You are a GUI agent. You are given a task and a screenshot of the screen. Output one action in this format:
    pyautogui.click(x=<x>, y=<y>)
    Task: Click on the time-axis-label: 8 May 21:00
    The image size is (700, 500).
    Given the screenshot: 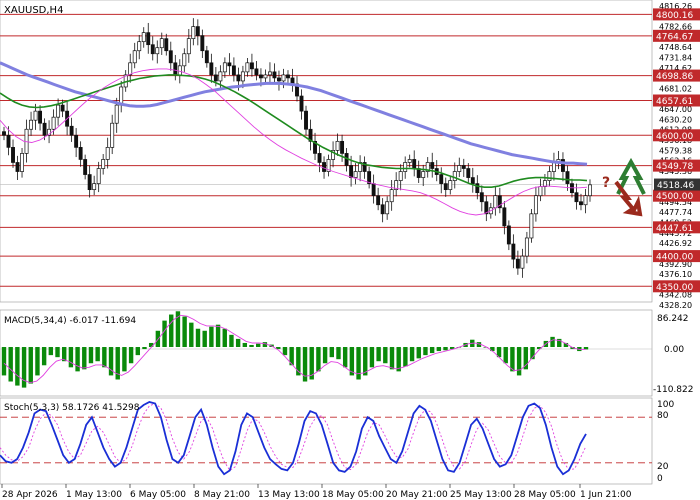 What is the action you would take?
    pyautogui.click(x=222, y=495)
    